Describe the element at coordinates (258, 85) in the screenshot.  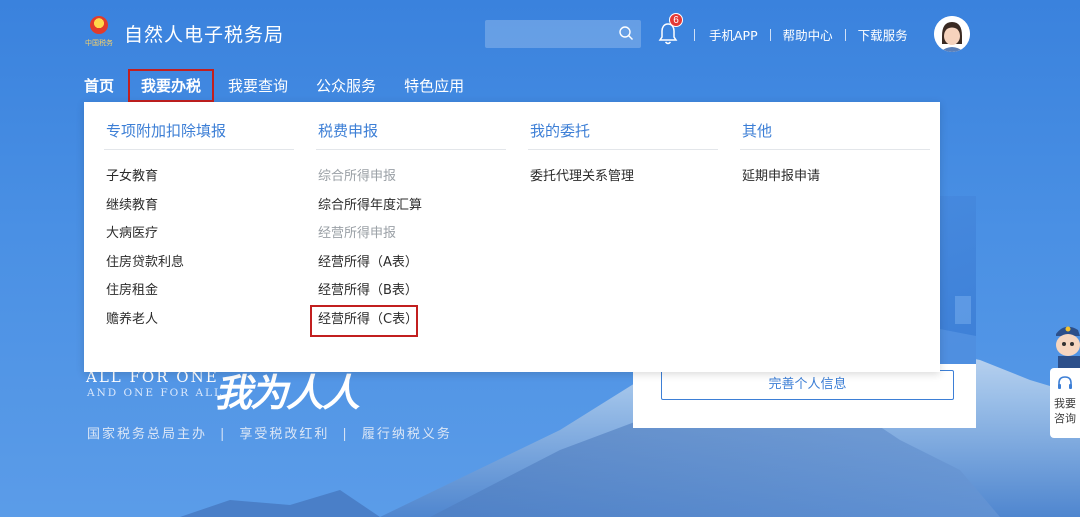
I see `nav-query: 我要查询` at that location.